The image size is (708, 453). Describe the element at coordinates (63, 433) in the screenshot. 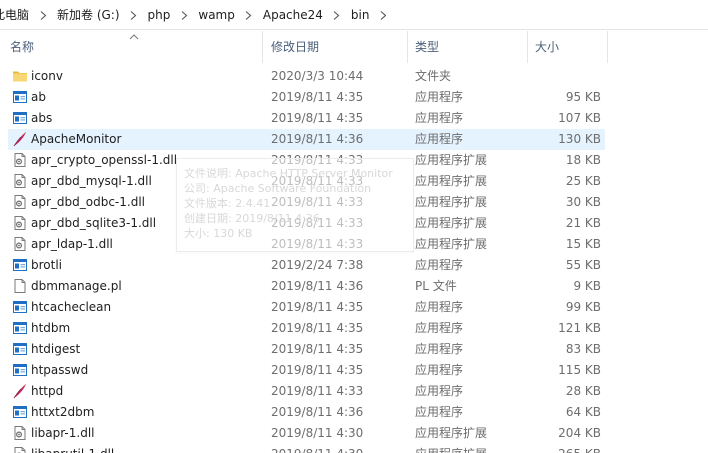

I see `file-name: libapr-1.dll` at that location.